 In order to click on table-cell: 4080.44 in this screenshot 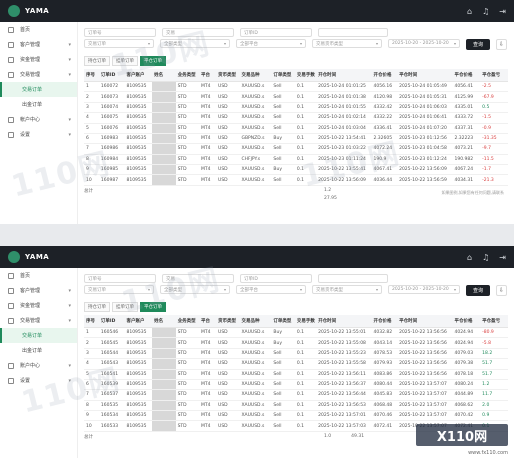, I will do `click(384, 385)`.